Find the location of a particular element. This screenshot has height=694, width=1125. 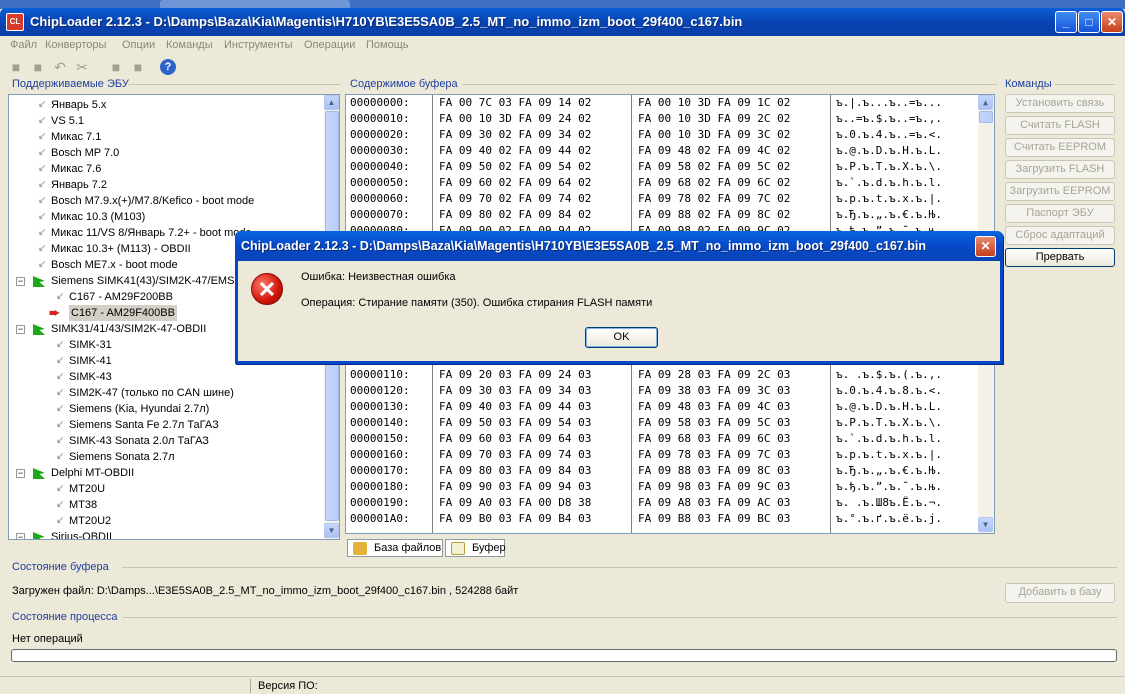

tree-item: ↙ Siemens (Kia, Hyundai 2.7л) is located at coordinates (164, 409).